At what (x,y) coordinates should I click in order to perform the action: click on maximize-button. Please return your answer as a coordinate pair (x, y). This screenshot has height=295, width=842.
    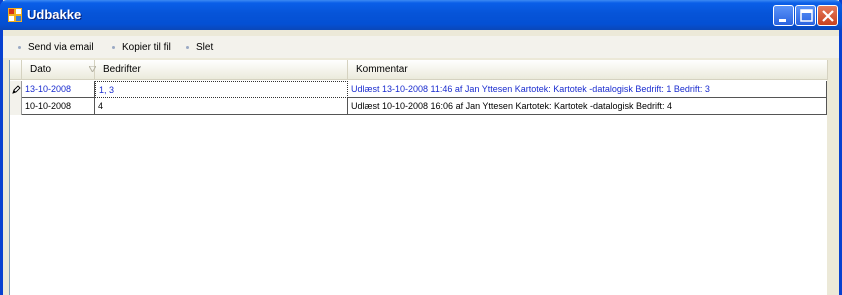
    Looking at the image, I should click on (805, 15).